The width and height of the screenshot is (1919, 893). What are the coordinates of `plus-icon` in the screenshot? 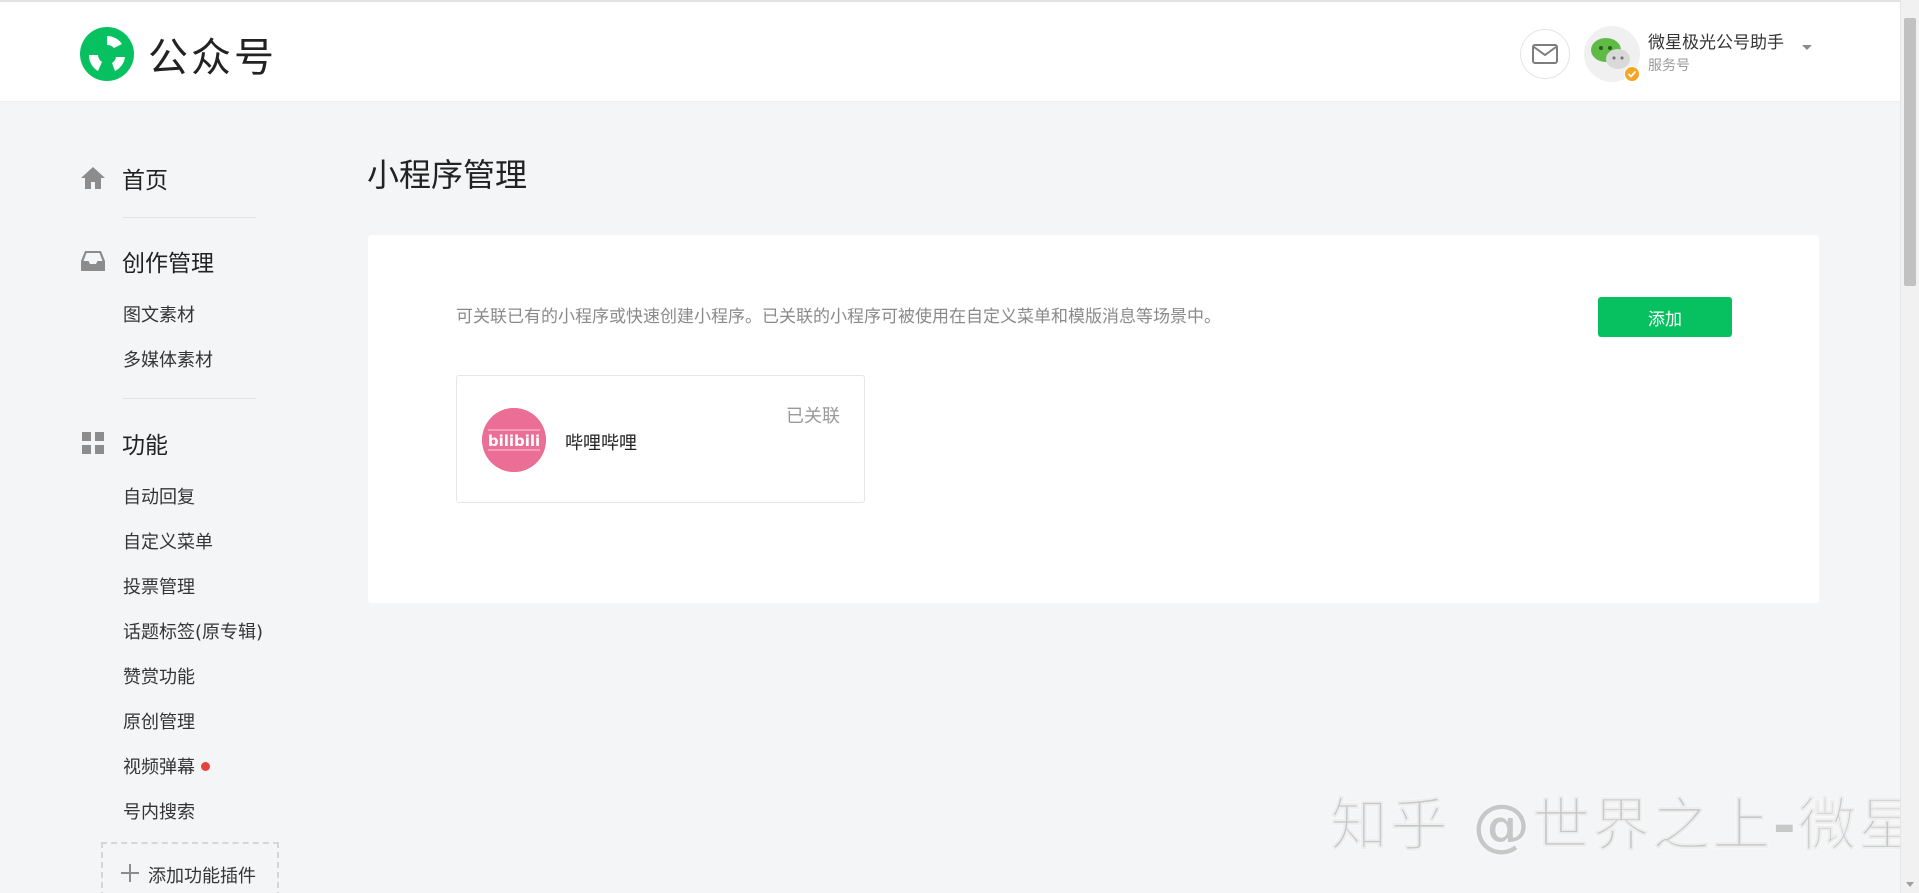 It's located at (130, 873).